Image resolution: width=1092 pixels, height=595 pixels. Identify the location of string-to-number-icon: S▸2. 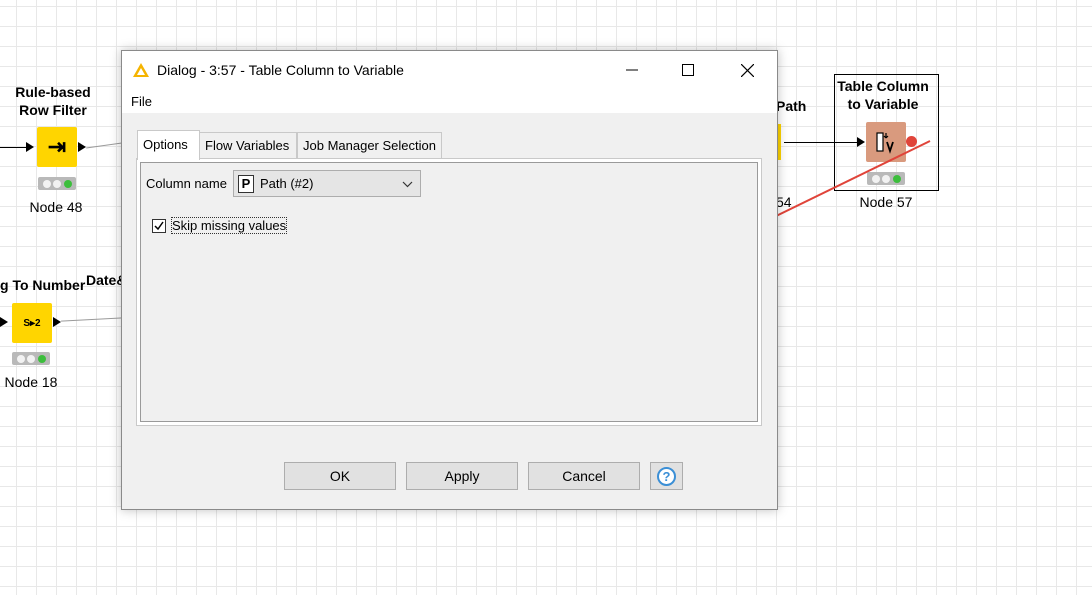
(32, 323).